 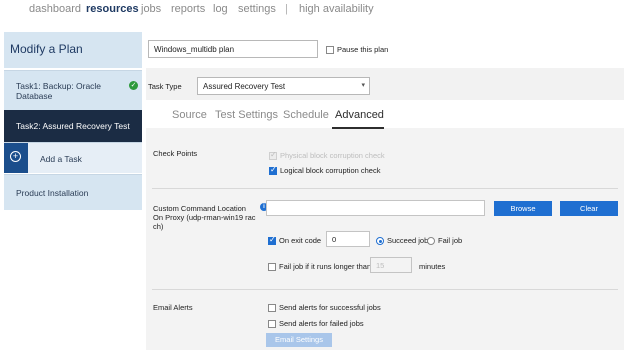 I want to click on succeed-job-label: Succeed job, so click(x=408, y=240).